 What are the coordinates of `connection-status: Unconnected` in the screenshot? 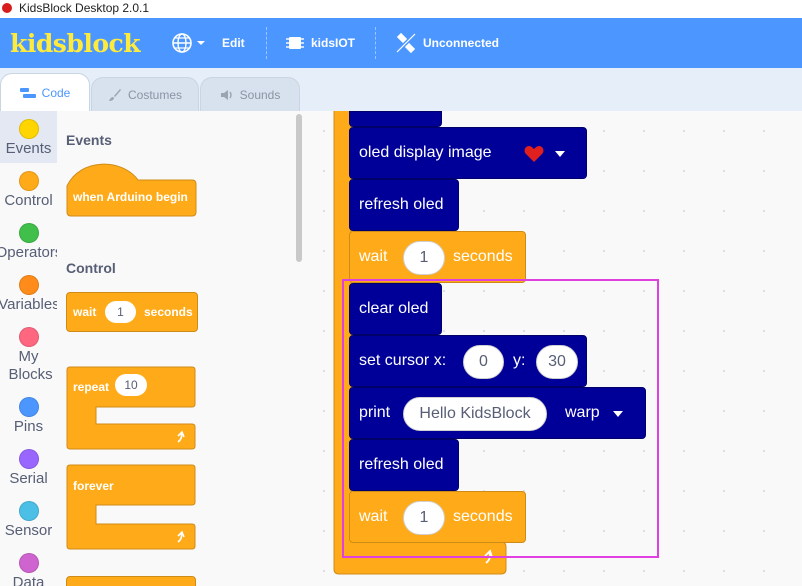 It's located at (461, 43).